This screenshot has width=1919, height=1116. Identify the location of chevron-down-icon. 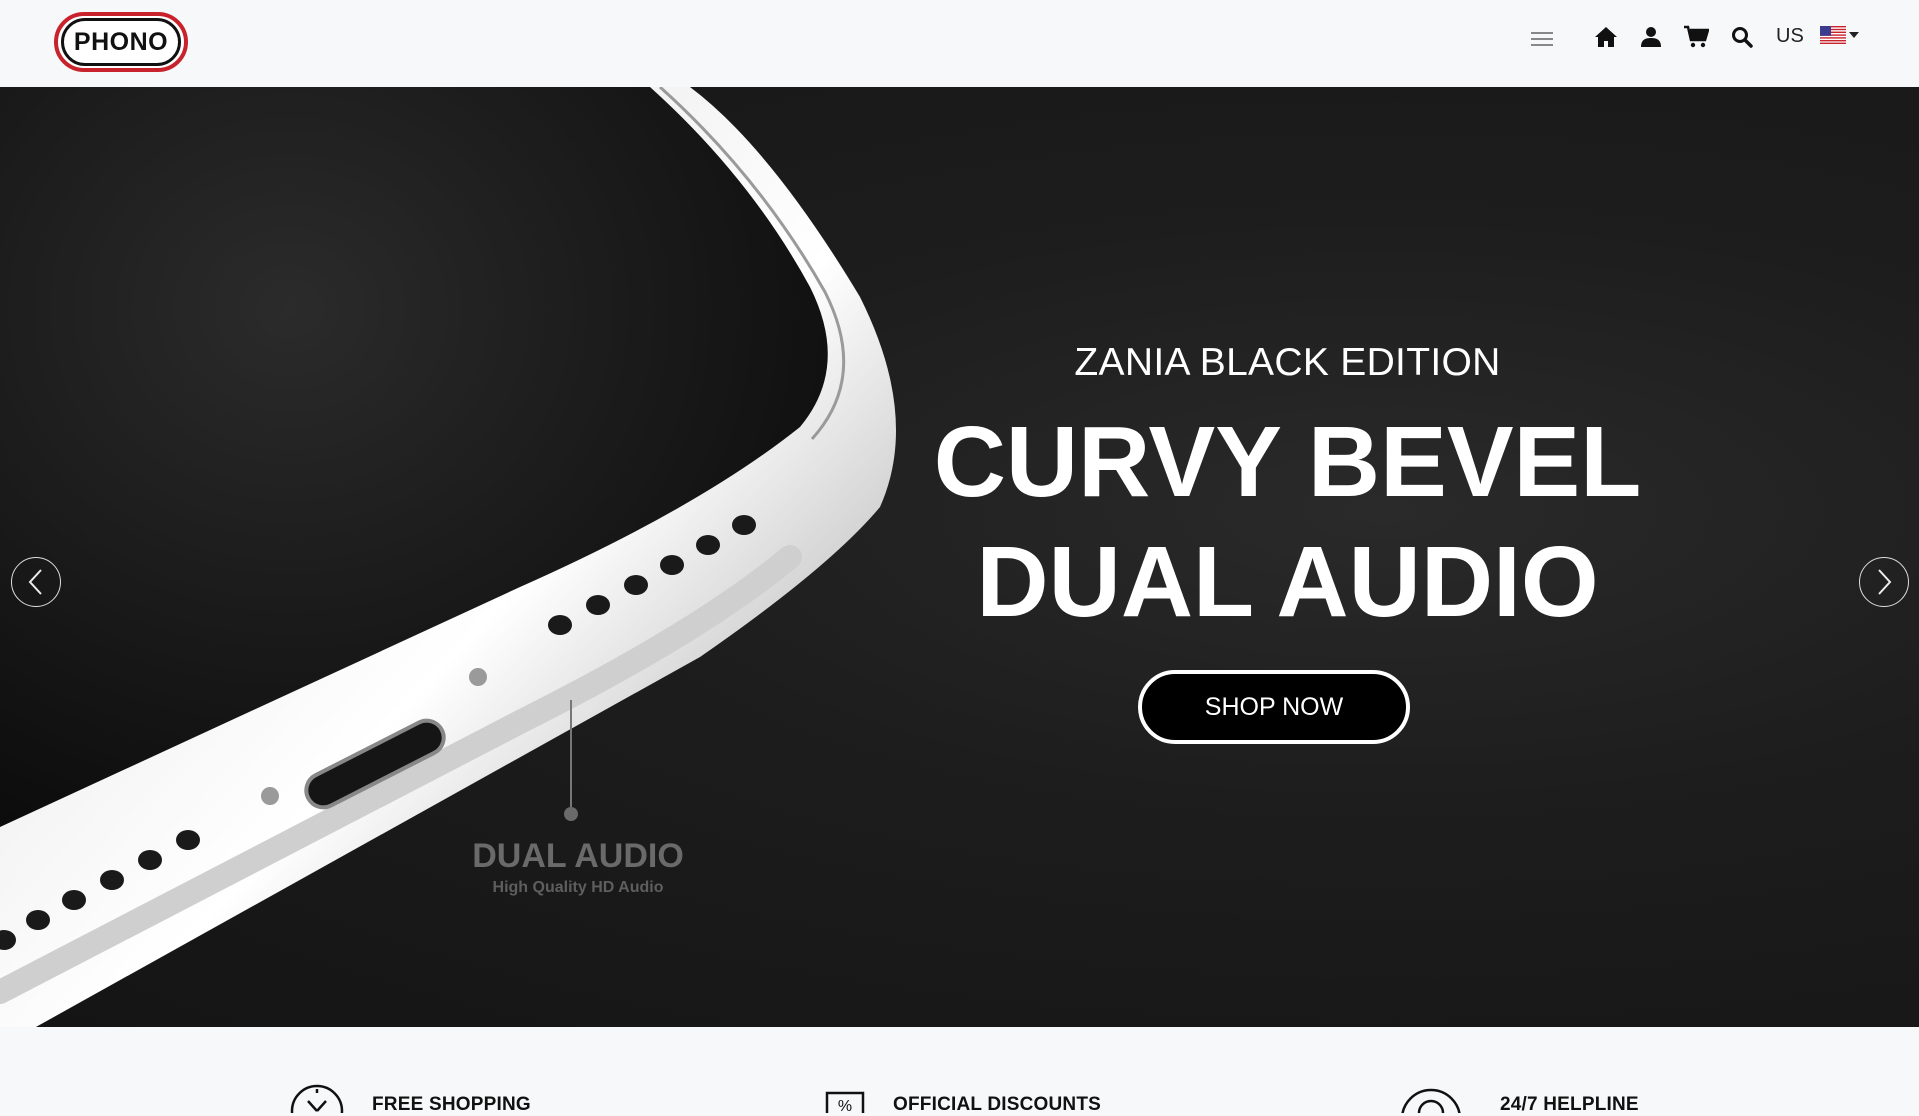
(1854, 35).